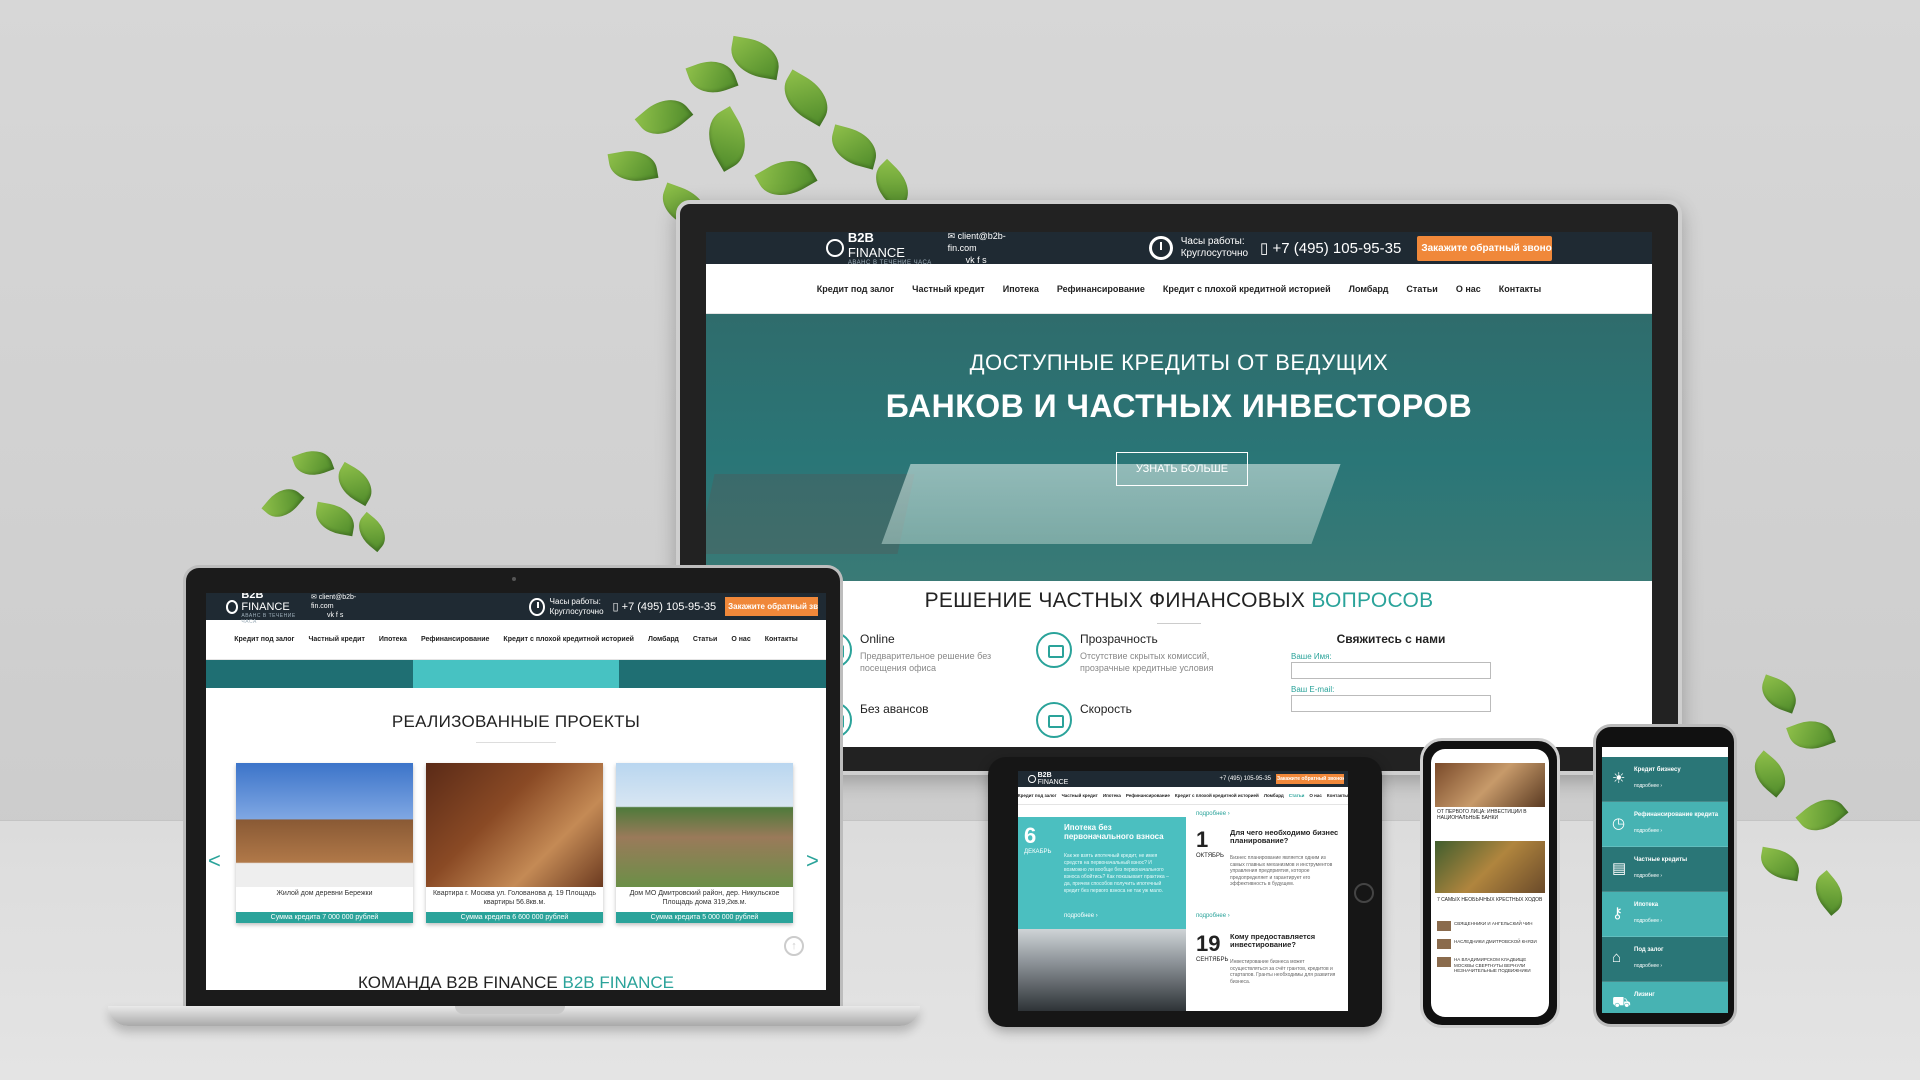 The image size is (1920, 1080). Describe the element at coordinates (1212, 241) in the screenshot. I see `hours-label: Часы работы:` at that location.